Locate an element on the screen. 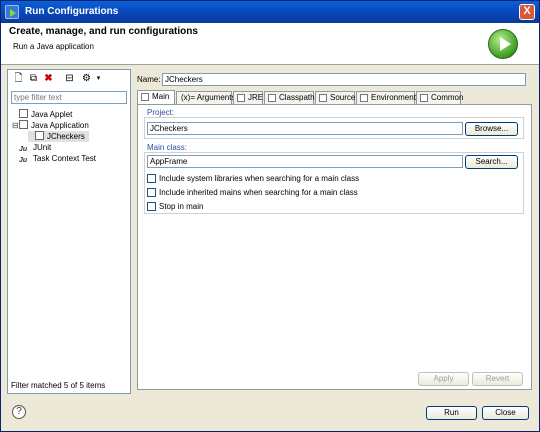 This screenshot has height=432, width=540. tab-label: Source is located at coordinates (343, 97).